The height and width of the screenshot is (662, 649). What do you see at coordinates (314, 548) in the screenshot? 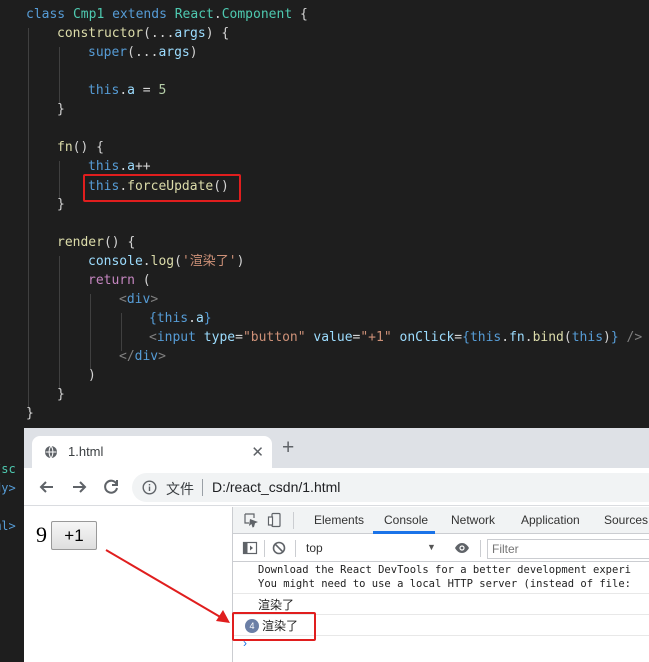
I see `context-selector: top` at bounding box center [314, 548].